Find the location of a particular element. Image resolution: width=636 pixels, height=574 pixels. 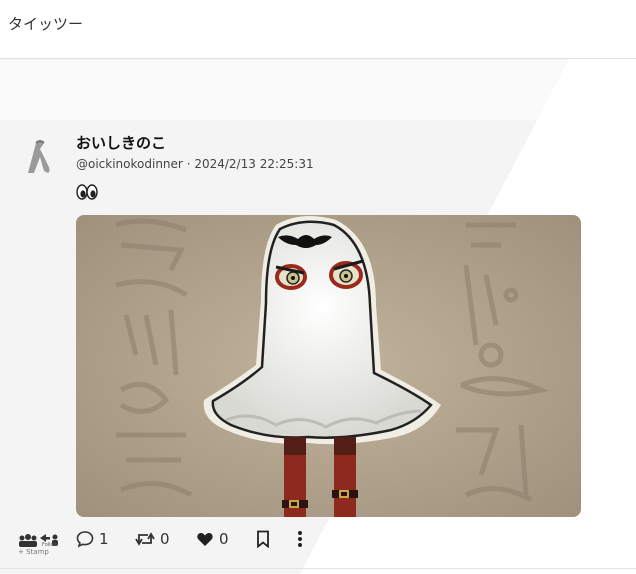

reply-count: 1 is located at coordinates (104, 539).